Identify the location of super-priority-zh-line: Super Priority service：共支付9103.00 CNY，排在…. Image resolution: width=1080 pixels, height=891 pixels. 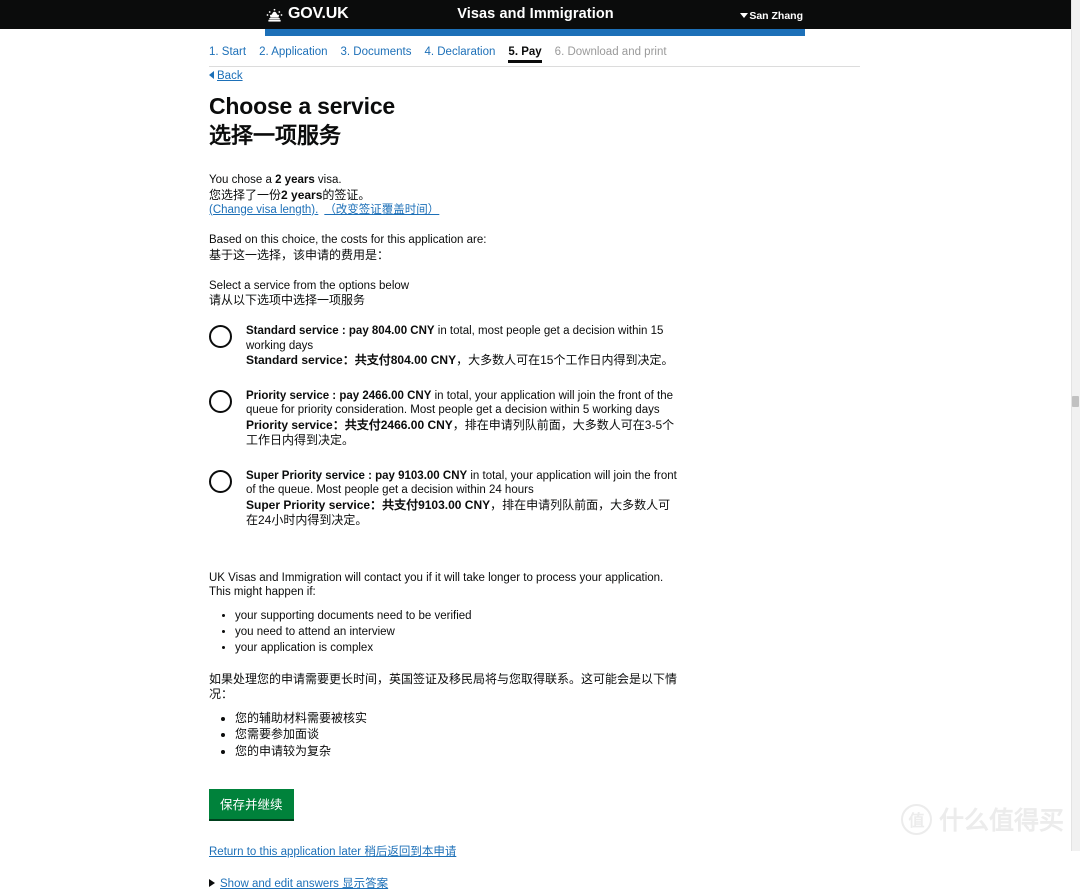
(462, 513).